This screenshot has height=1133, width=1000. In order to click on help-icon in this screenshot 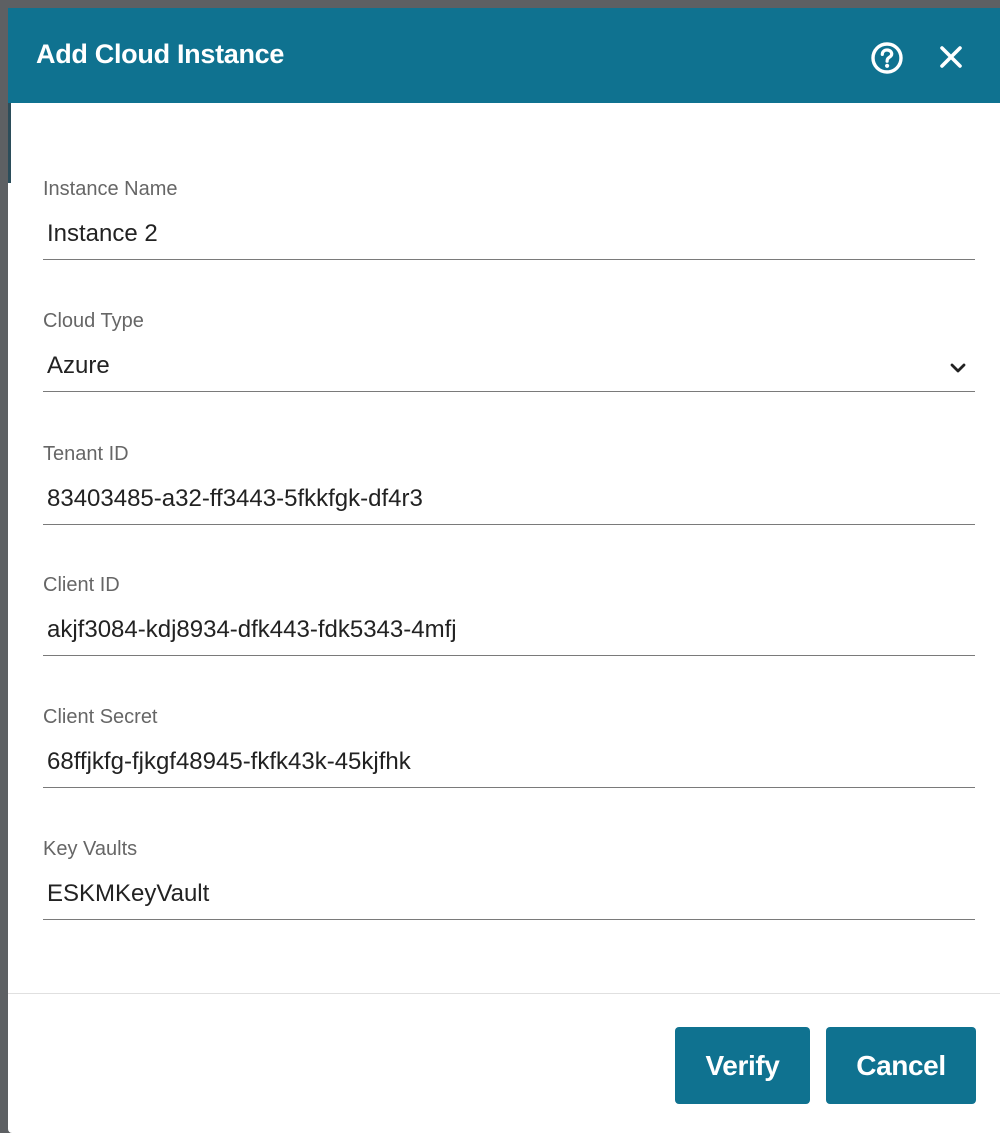, I will do `click(887, 58)`.